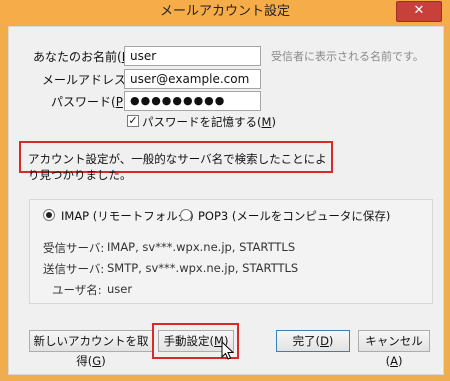 This screenshot has width=450, height=381. Describe the element at coordinates (394, 349) in the screenshot. I see `cancel-button: キャンセル(A)` at that location.